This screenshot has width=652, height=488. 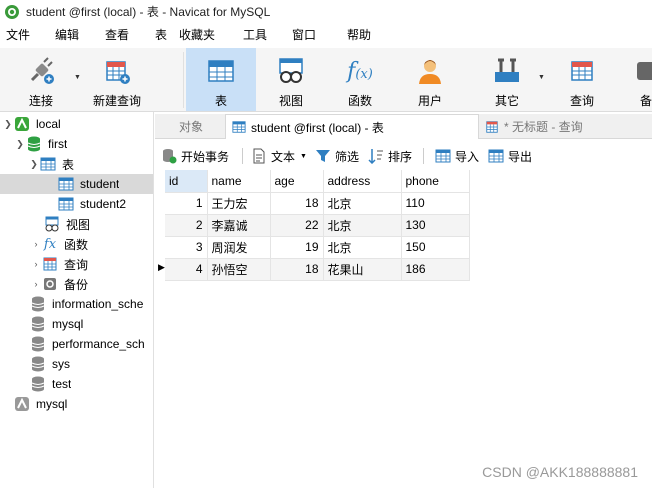 I want to click on cell-name: 李嘉诚, so click(x=239, y=225).